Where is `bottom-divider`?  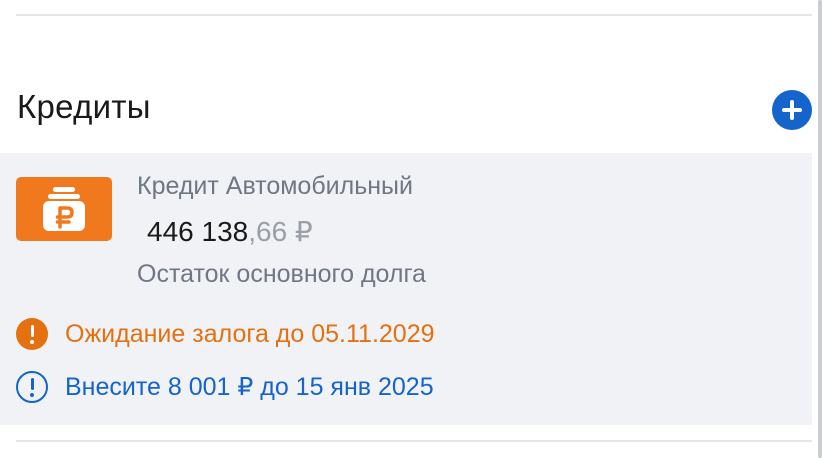 bottom-divider is located at coordinates (414, 441).